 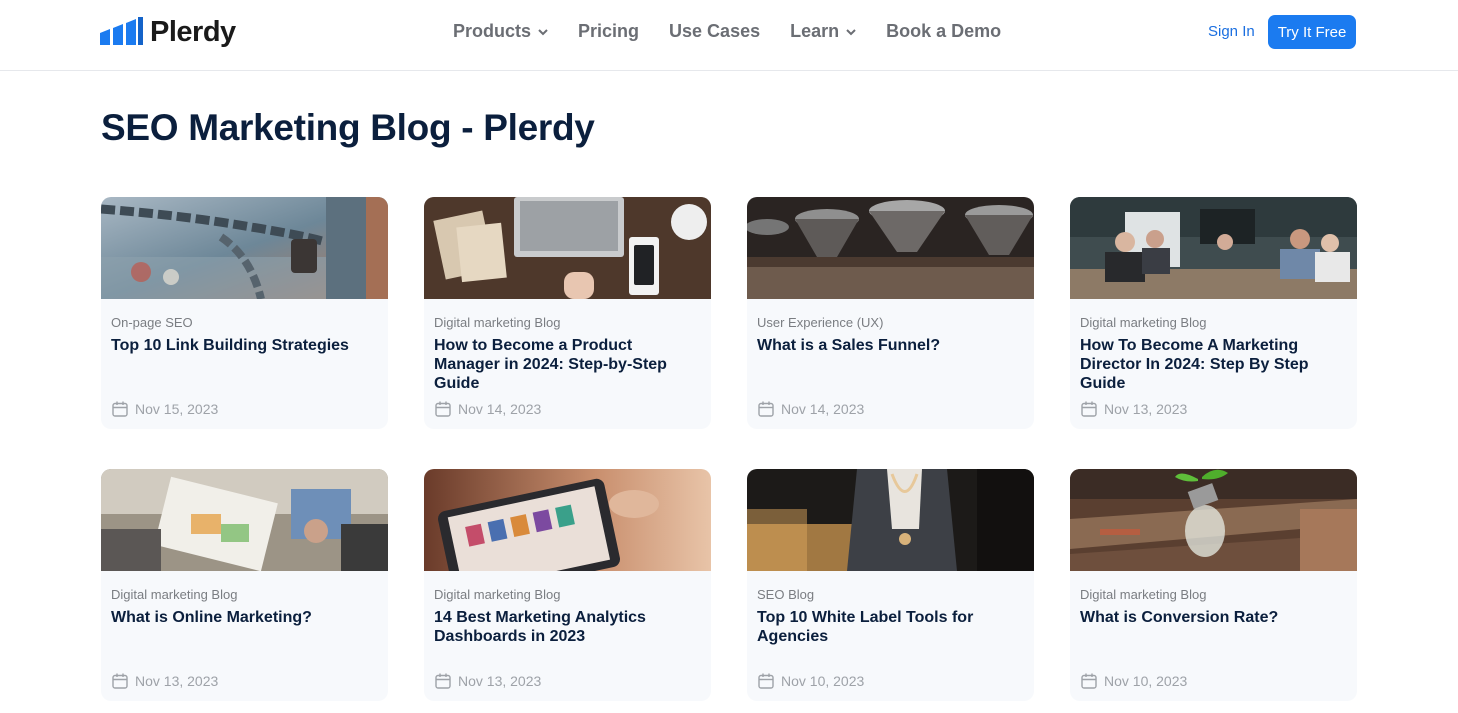 I want to click on sign-in-link: Sign In, so click(x=1231, y=31).